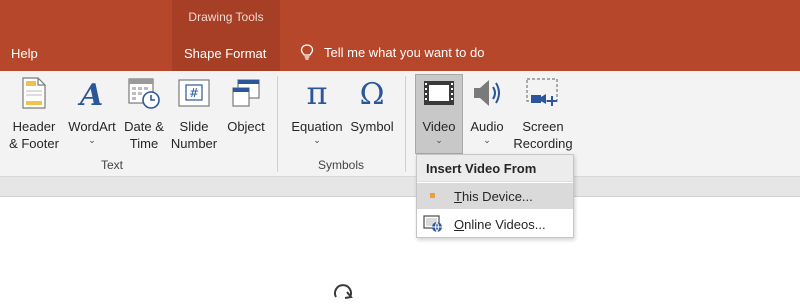 The image size is (800, 305). Describe the element at coordinates (543, 114) in the screenshot. I see `screen-recording-button: Screen Recording` at that location.